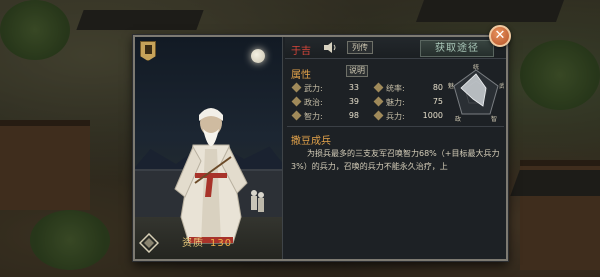 Image resolution: width=600 pixels, height=277 pixels. I want to click on stat-politics: 政治: 39, so click(325, 102).